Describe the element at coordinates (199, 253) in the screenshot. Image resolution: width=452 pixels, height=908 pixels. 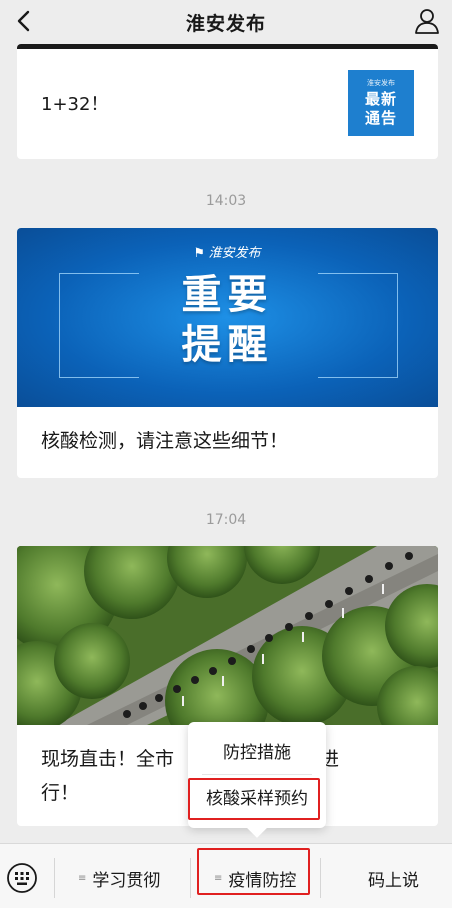
I see `brand-logo-icon: ⚑` at that location.